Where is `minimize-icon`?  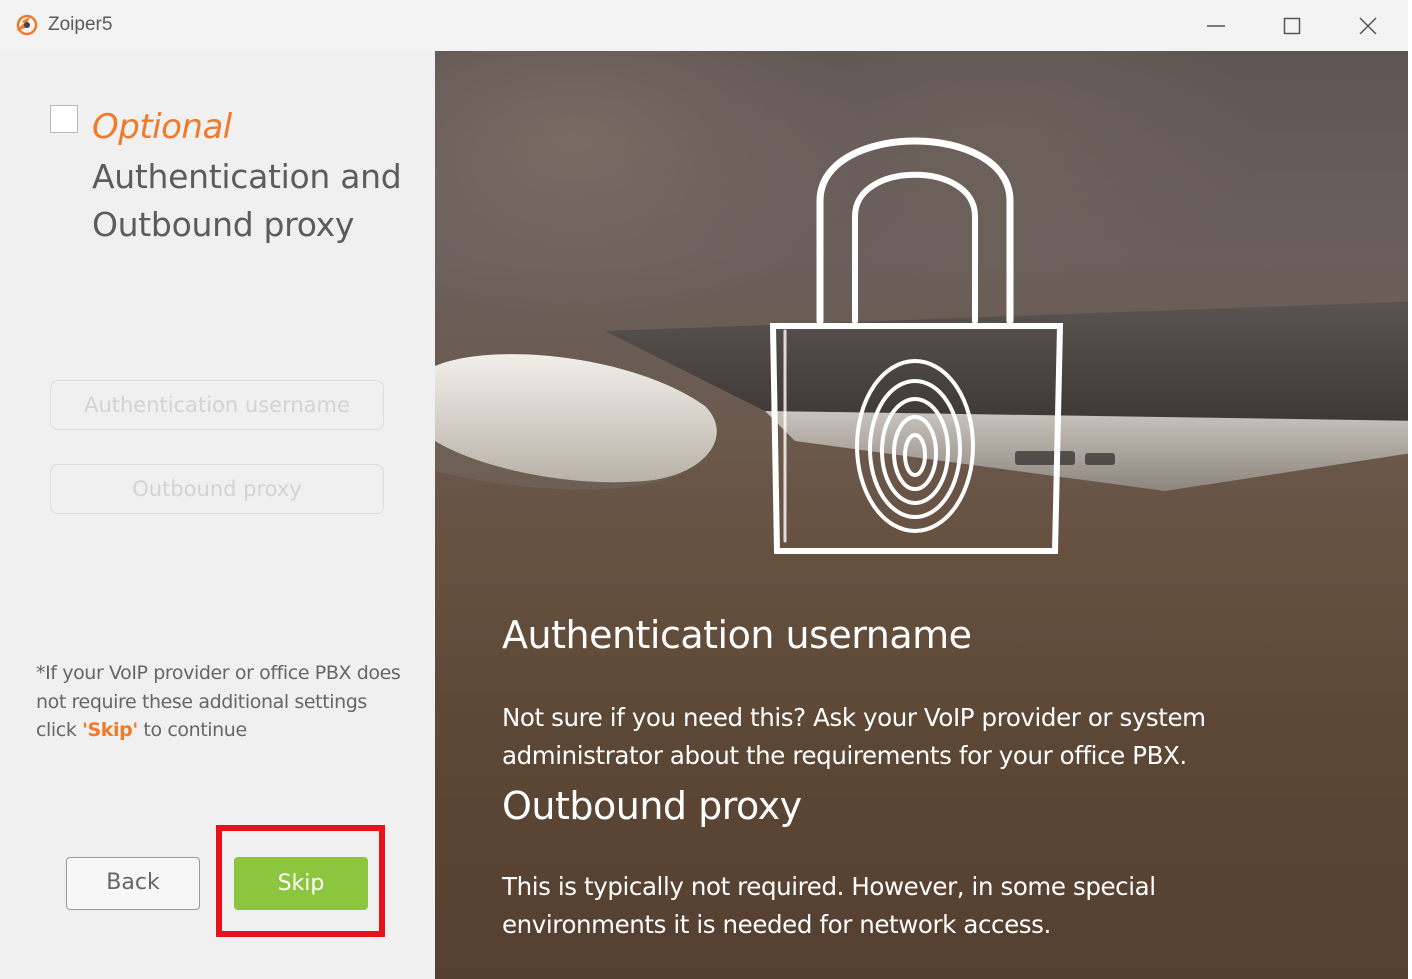 minimize-icon is located at coordinates (1216, 25).